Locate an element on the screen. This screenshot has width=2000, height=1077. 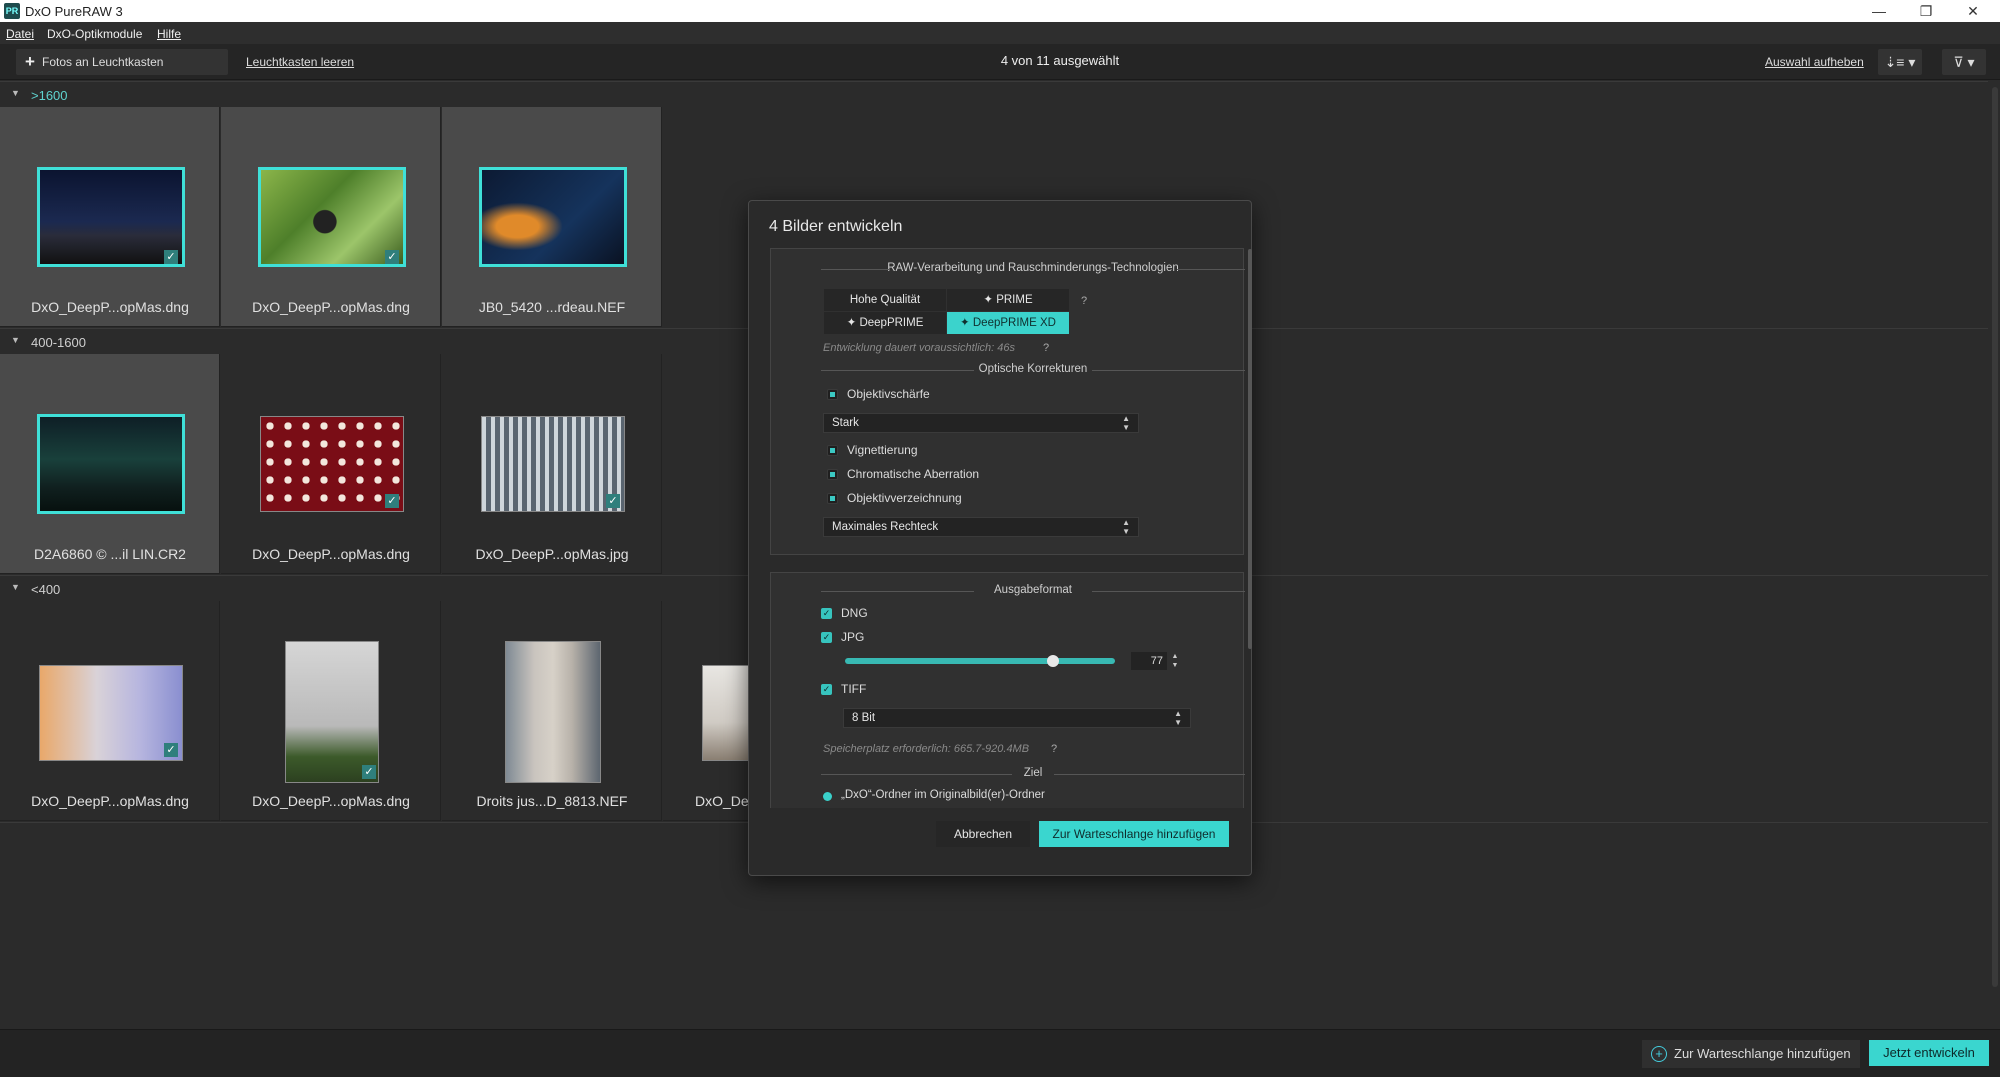
distortion-label: Objektivverzeichnung is located at coordinates (904, 498).